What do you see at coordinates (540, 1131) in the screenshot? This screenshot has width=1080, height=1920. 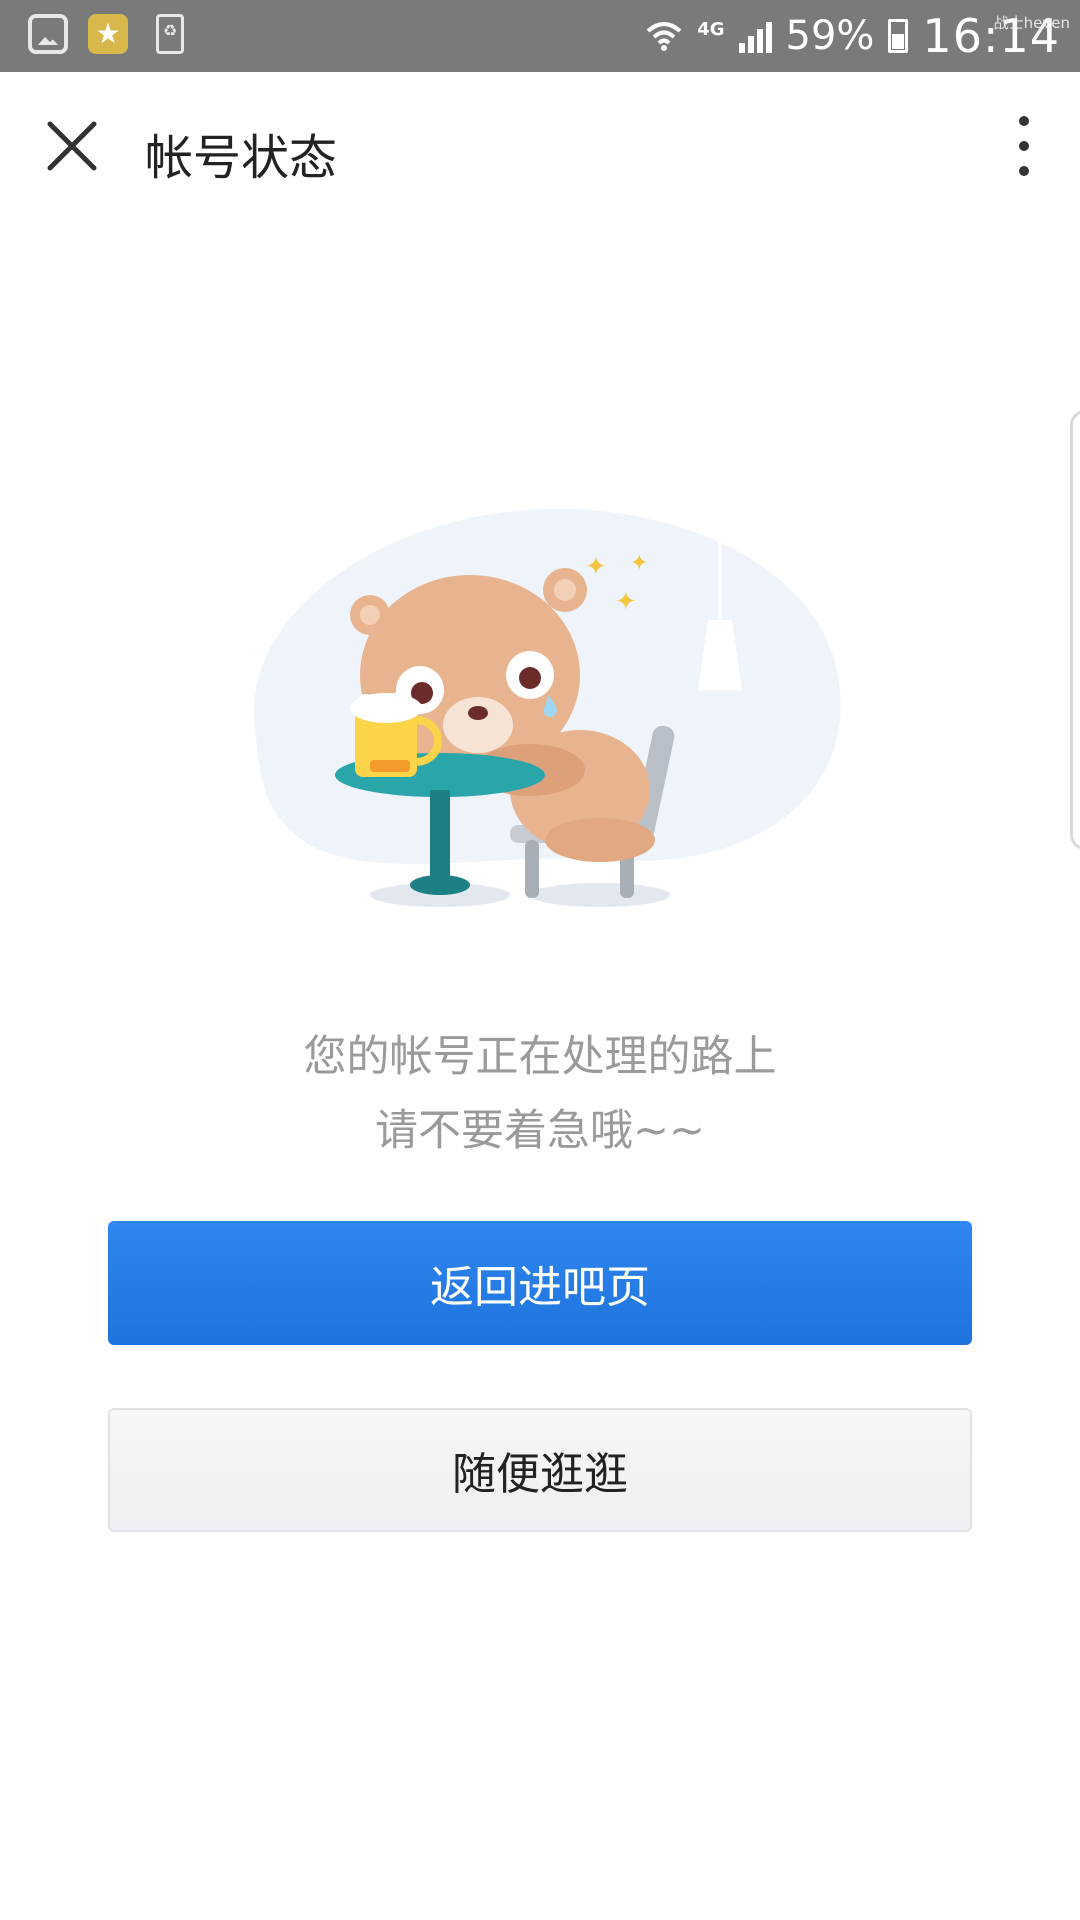 I see `status-message-line-2: 请不要着急哦~~` at bounding box center [540, 1131].